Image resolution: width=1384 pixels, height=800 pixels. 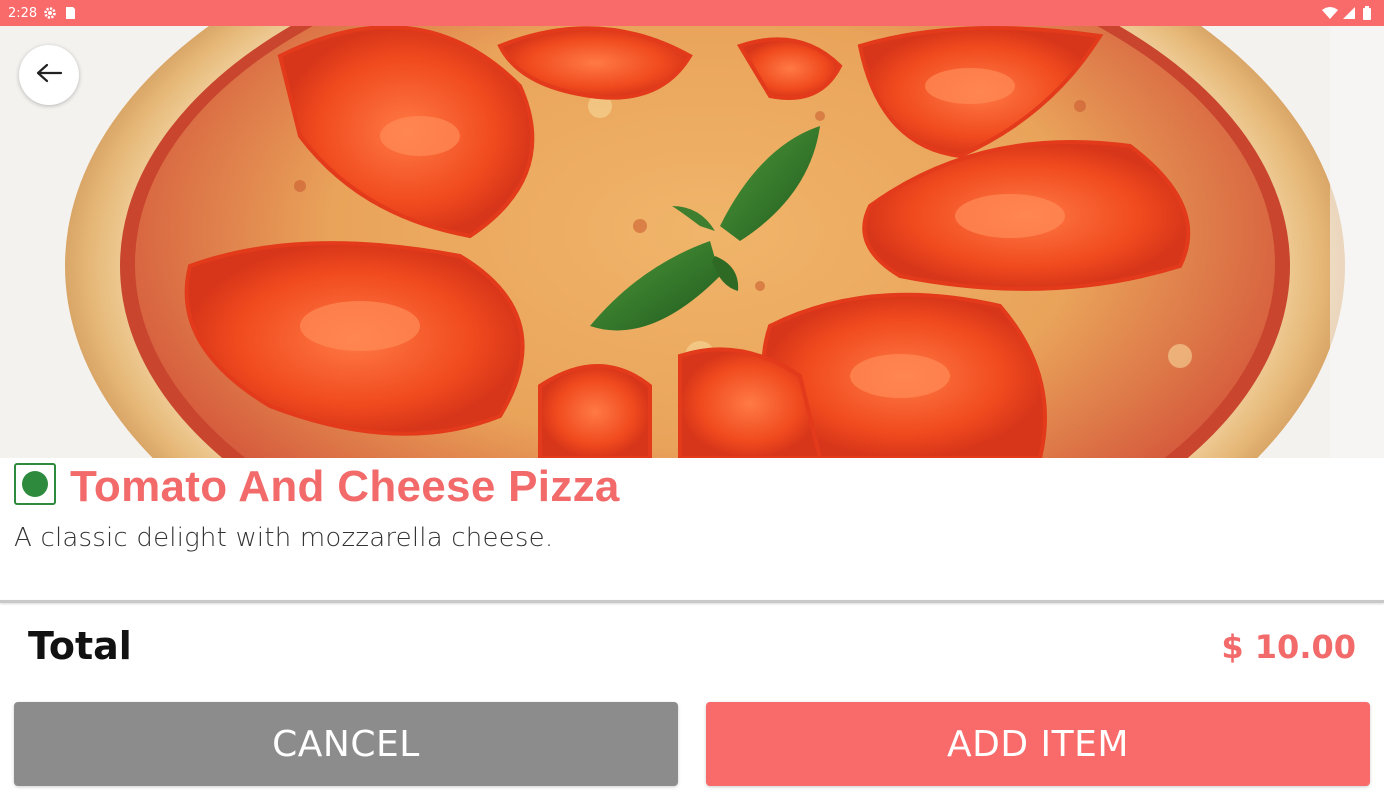 I want to click on total-label: Total, so click(x=80, y=646).